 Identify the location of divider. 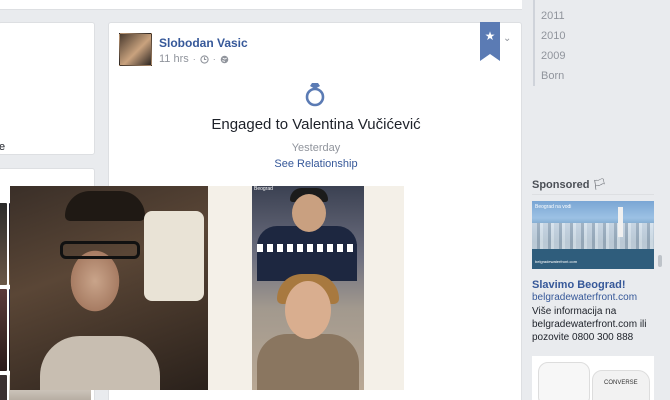
(593, 194).